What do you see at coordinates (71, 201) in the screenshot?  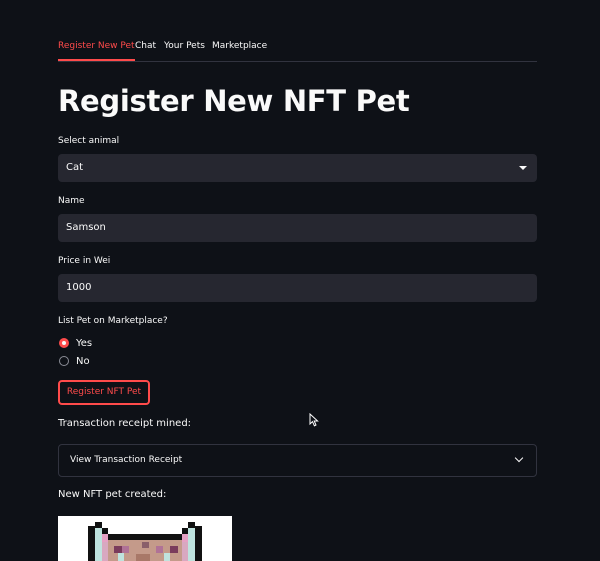 I see `name-field-label: Name` at bounding box center [71, 201].